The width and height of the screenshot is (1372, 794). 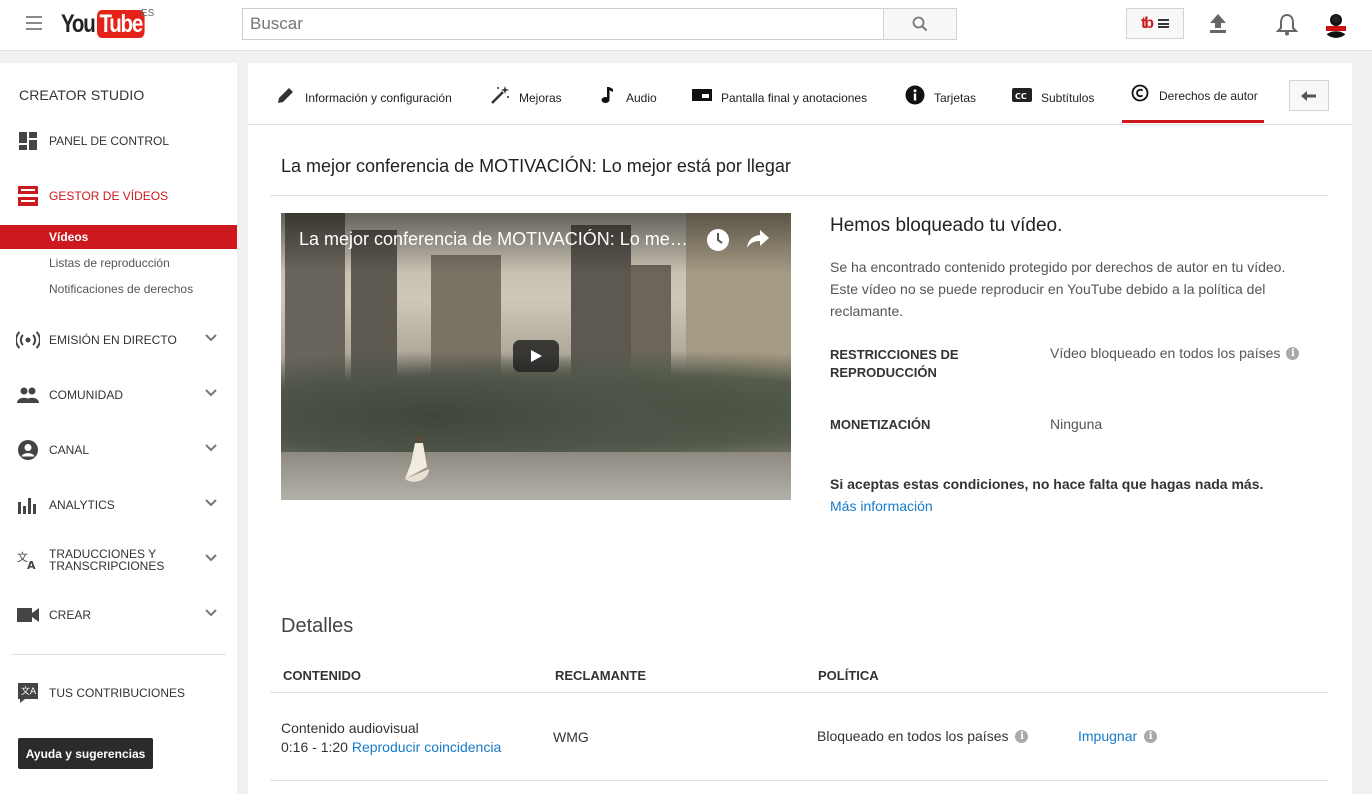 I want to click on notifications-bell-icon, so click(x=1287, y=24).